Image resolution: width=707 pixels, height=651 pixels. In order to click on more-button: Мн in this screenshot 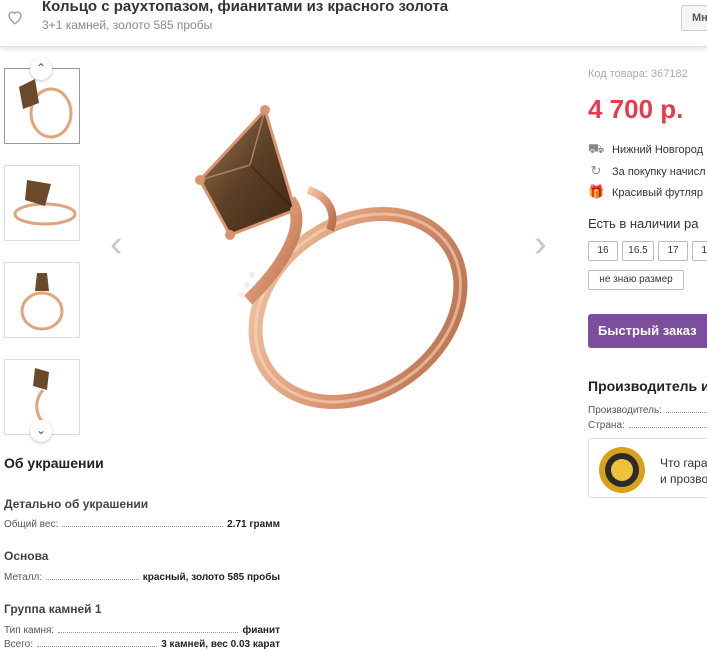, I will do `click(694, 18)`.